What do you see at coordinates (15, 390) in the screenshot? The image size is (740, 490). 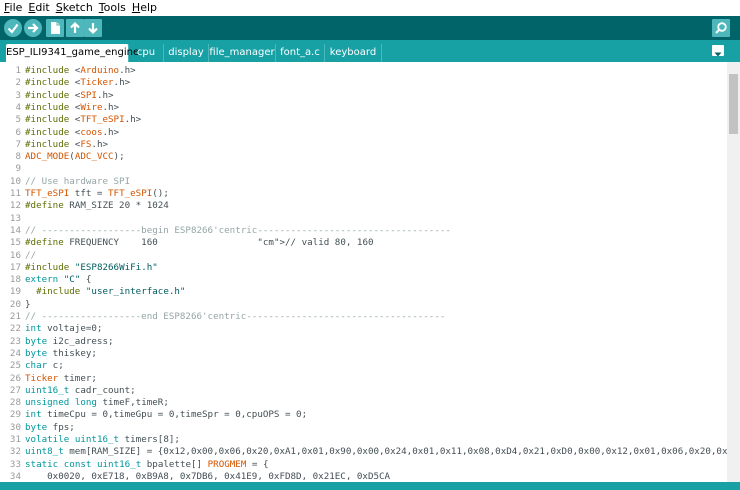 I see `line-number: 27` at bounding box center [15, 390].